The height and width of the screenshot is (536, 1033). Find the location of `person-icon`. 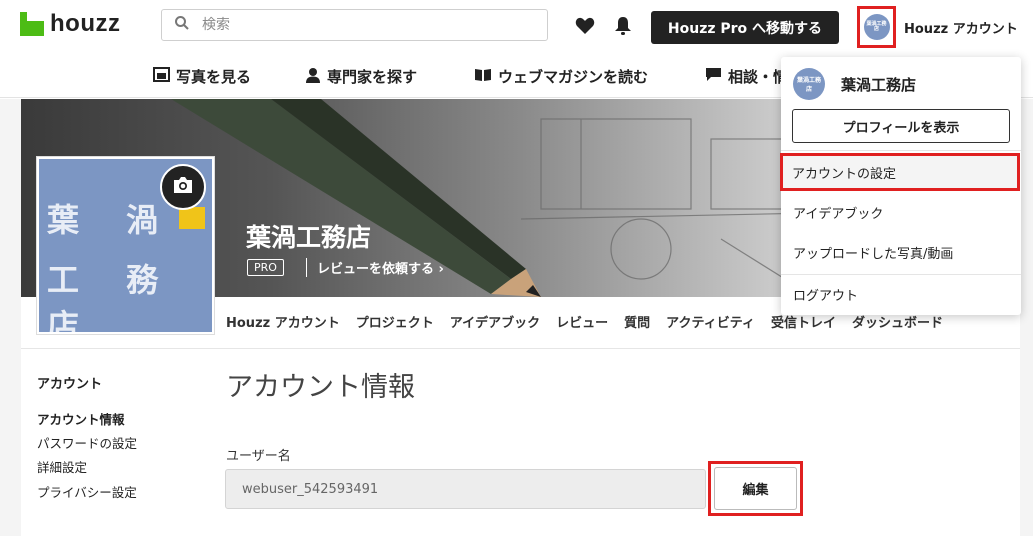

person-icon is located at coordinates (313, 77).